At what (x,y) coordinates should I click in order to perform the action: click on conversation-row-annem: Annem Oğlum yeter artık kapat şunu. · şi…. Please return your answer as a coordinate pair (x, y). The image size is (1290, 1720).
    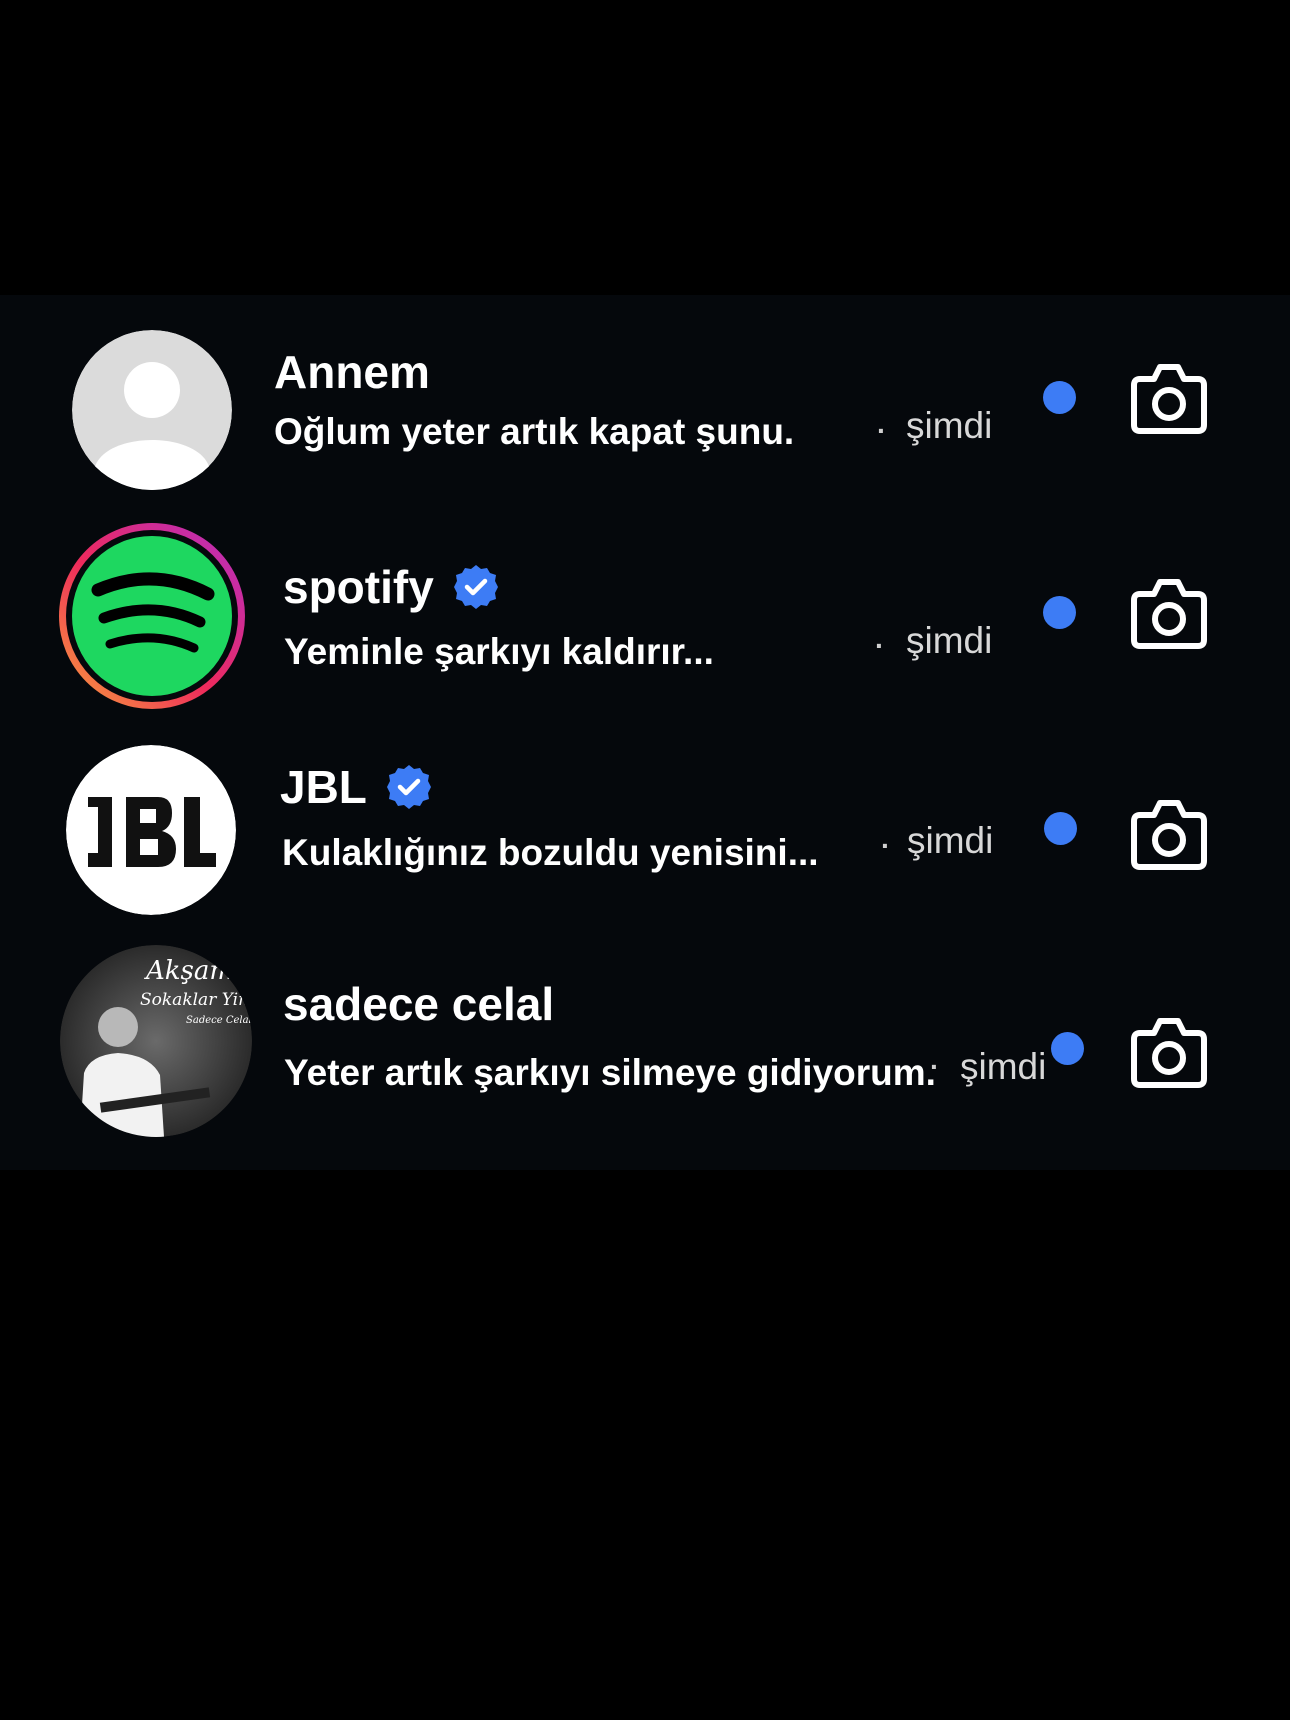
    Looking at the image, I should click on (645, 395).